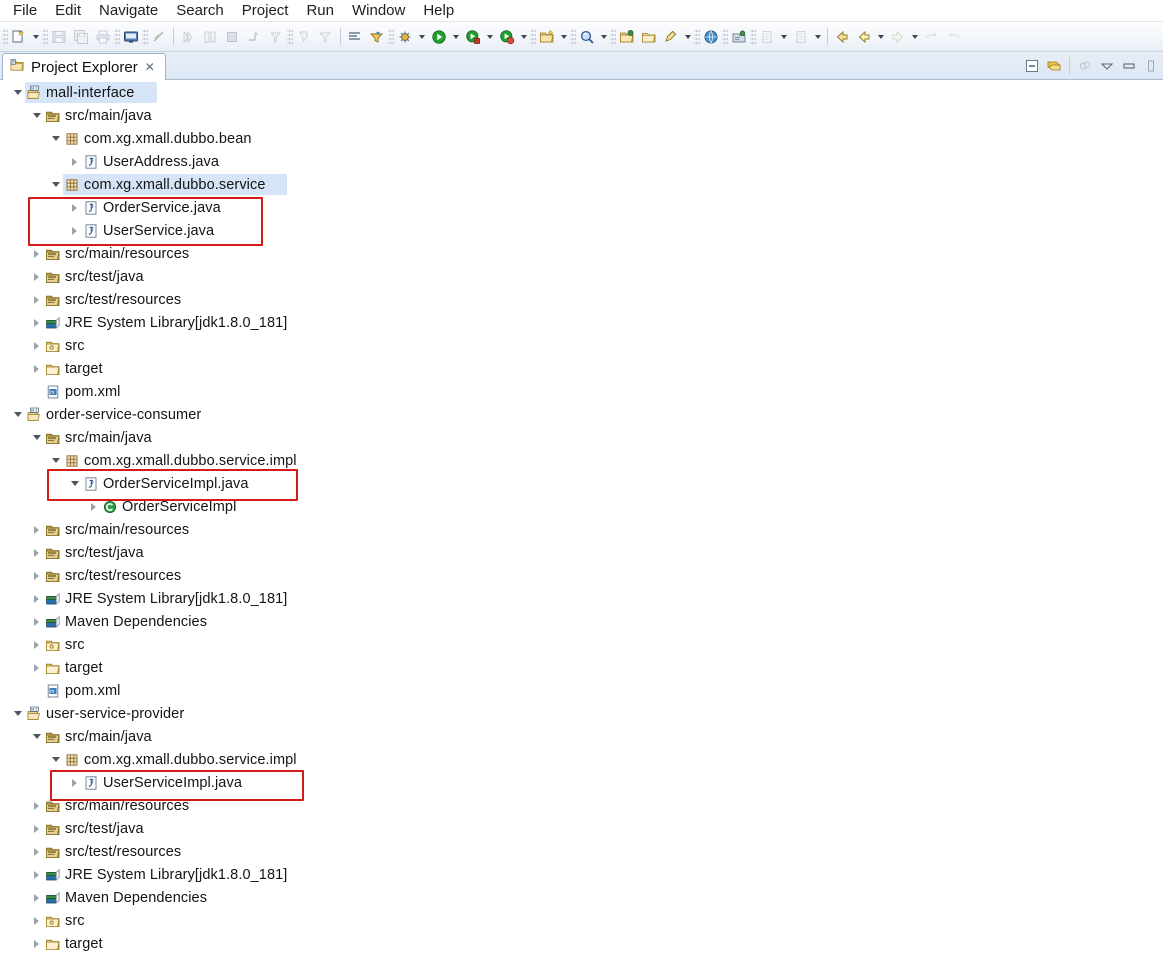 This screenshot has height=966, width=1163. Describe the element at coordinates (1107, 66) in the screenshot. I see `view-menu-icon` at that location.